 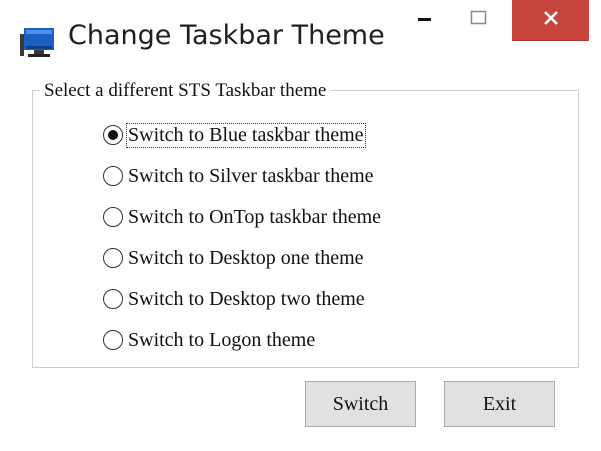 What do you see at coordinates (251, 175) in the screenshot?
I see `radio-label: Switch to Silver taskbar theme` at bounding box center [251, 175].